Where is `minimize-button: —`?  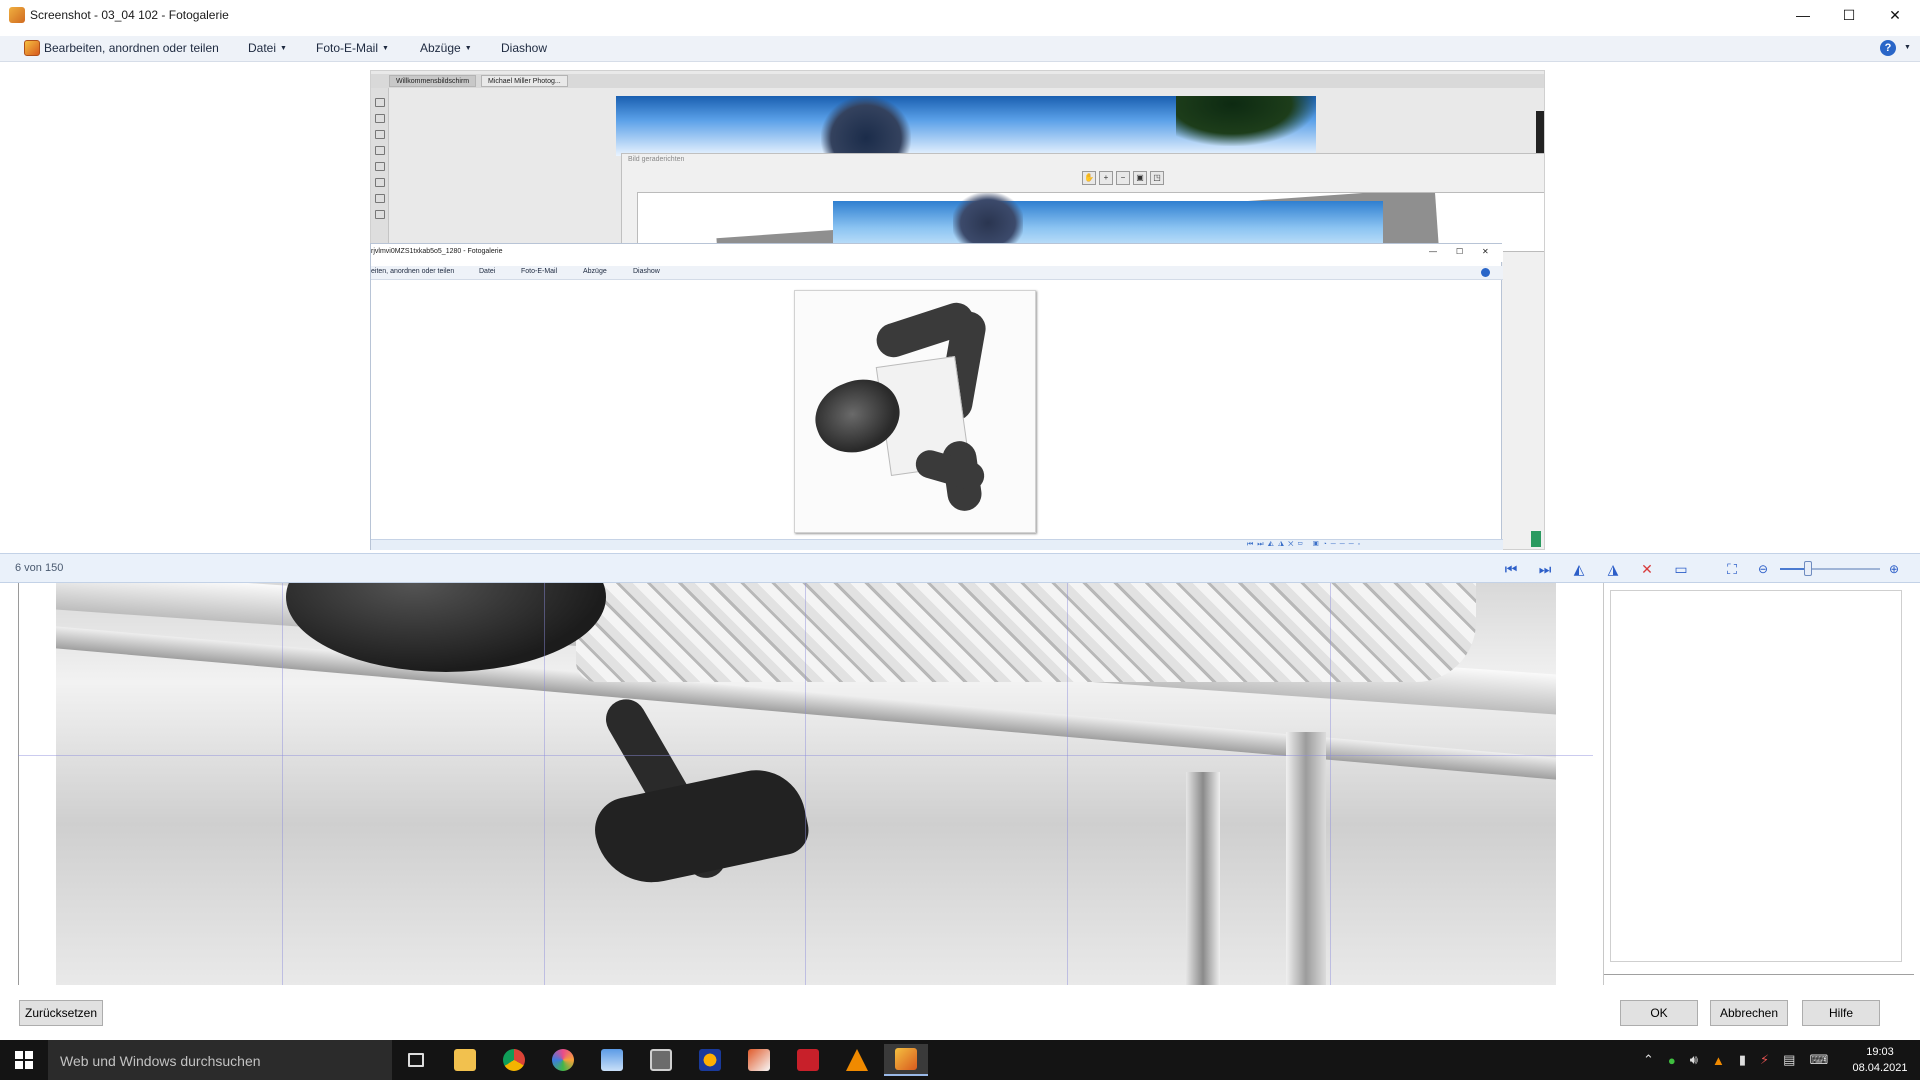
minimize-button: — is located at coordinates (1803, 15).